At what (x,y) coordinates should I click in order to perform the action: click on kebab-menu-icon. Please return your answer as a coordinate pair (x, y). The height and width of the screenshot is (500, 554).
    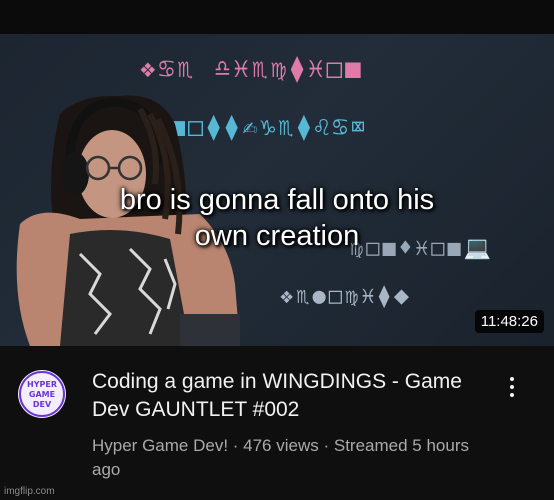
    Looking at the image, I should click on (512, 387).